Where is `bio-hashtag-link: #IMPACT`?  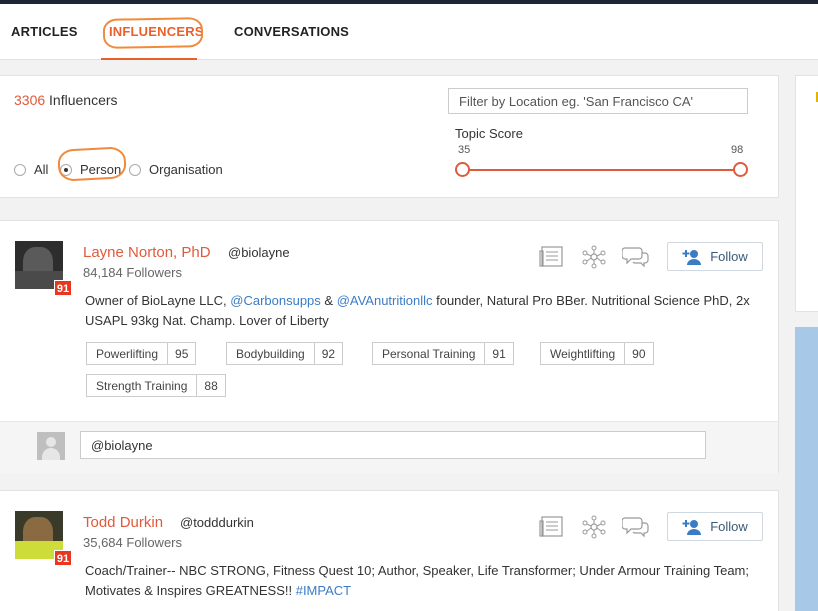
bio-hashtag-link: #IMPACT is located at coordinates (323, 590).